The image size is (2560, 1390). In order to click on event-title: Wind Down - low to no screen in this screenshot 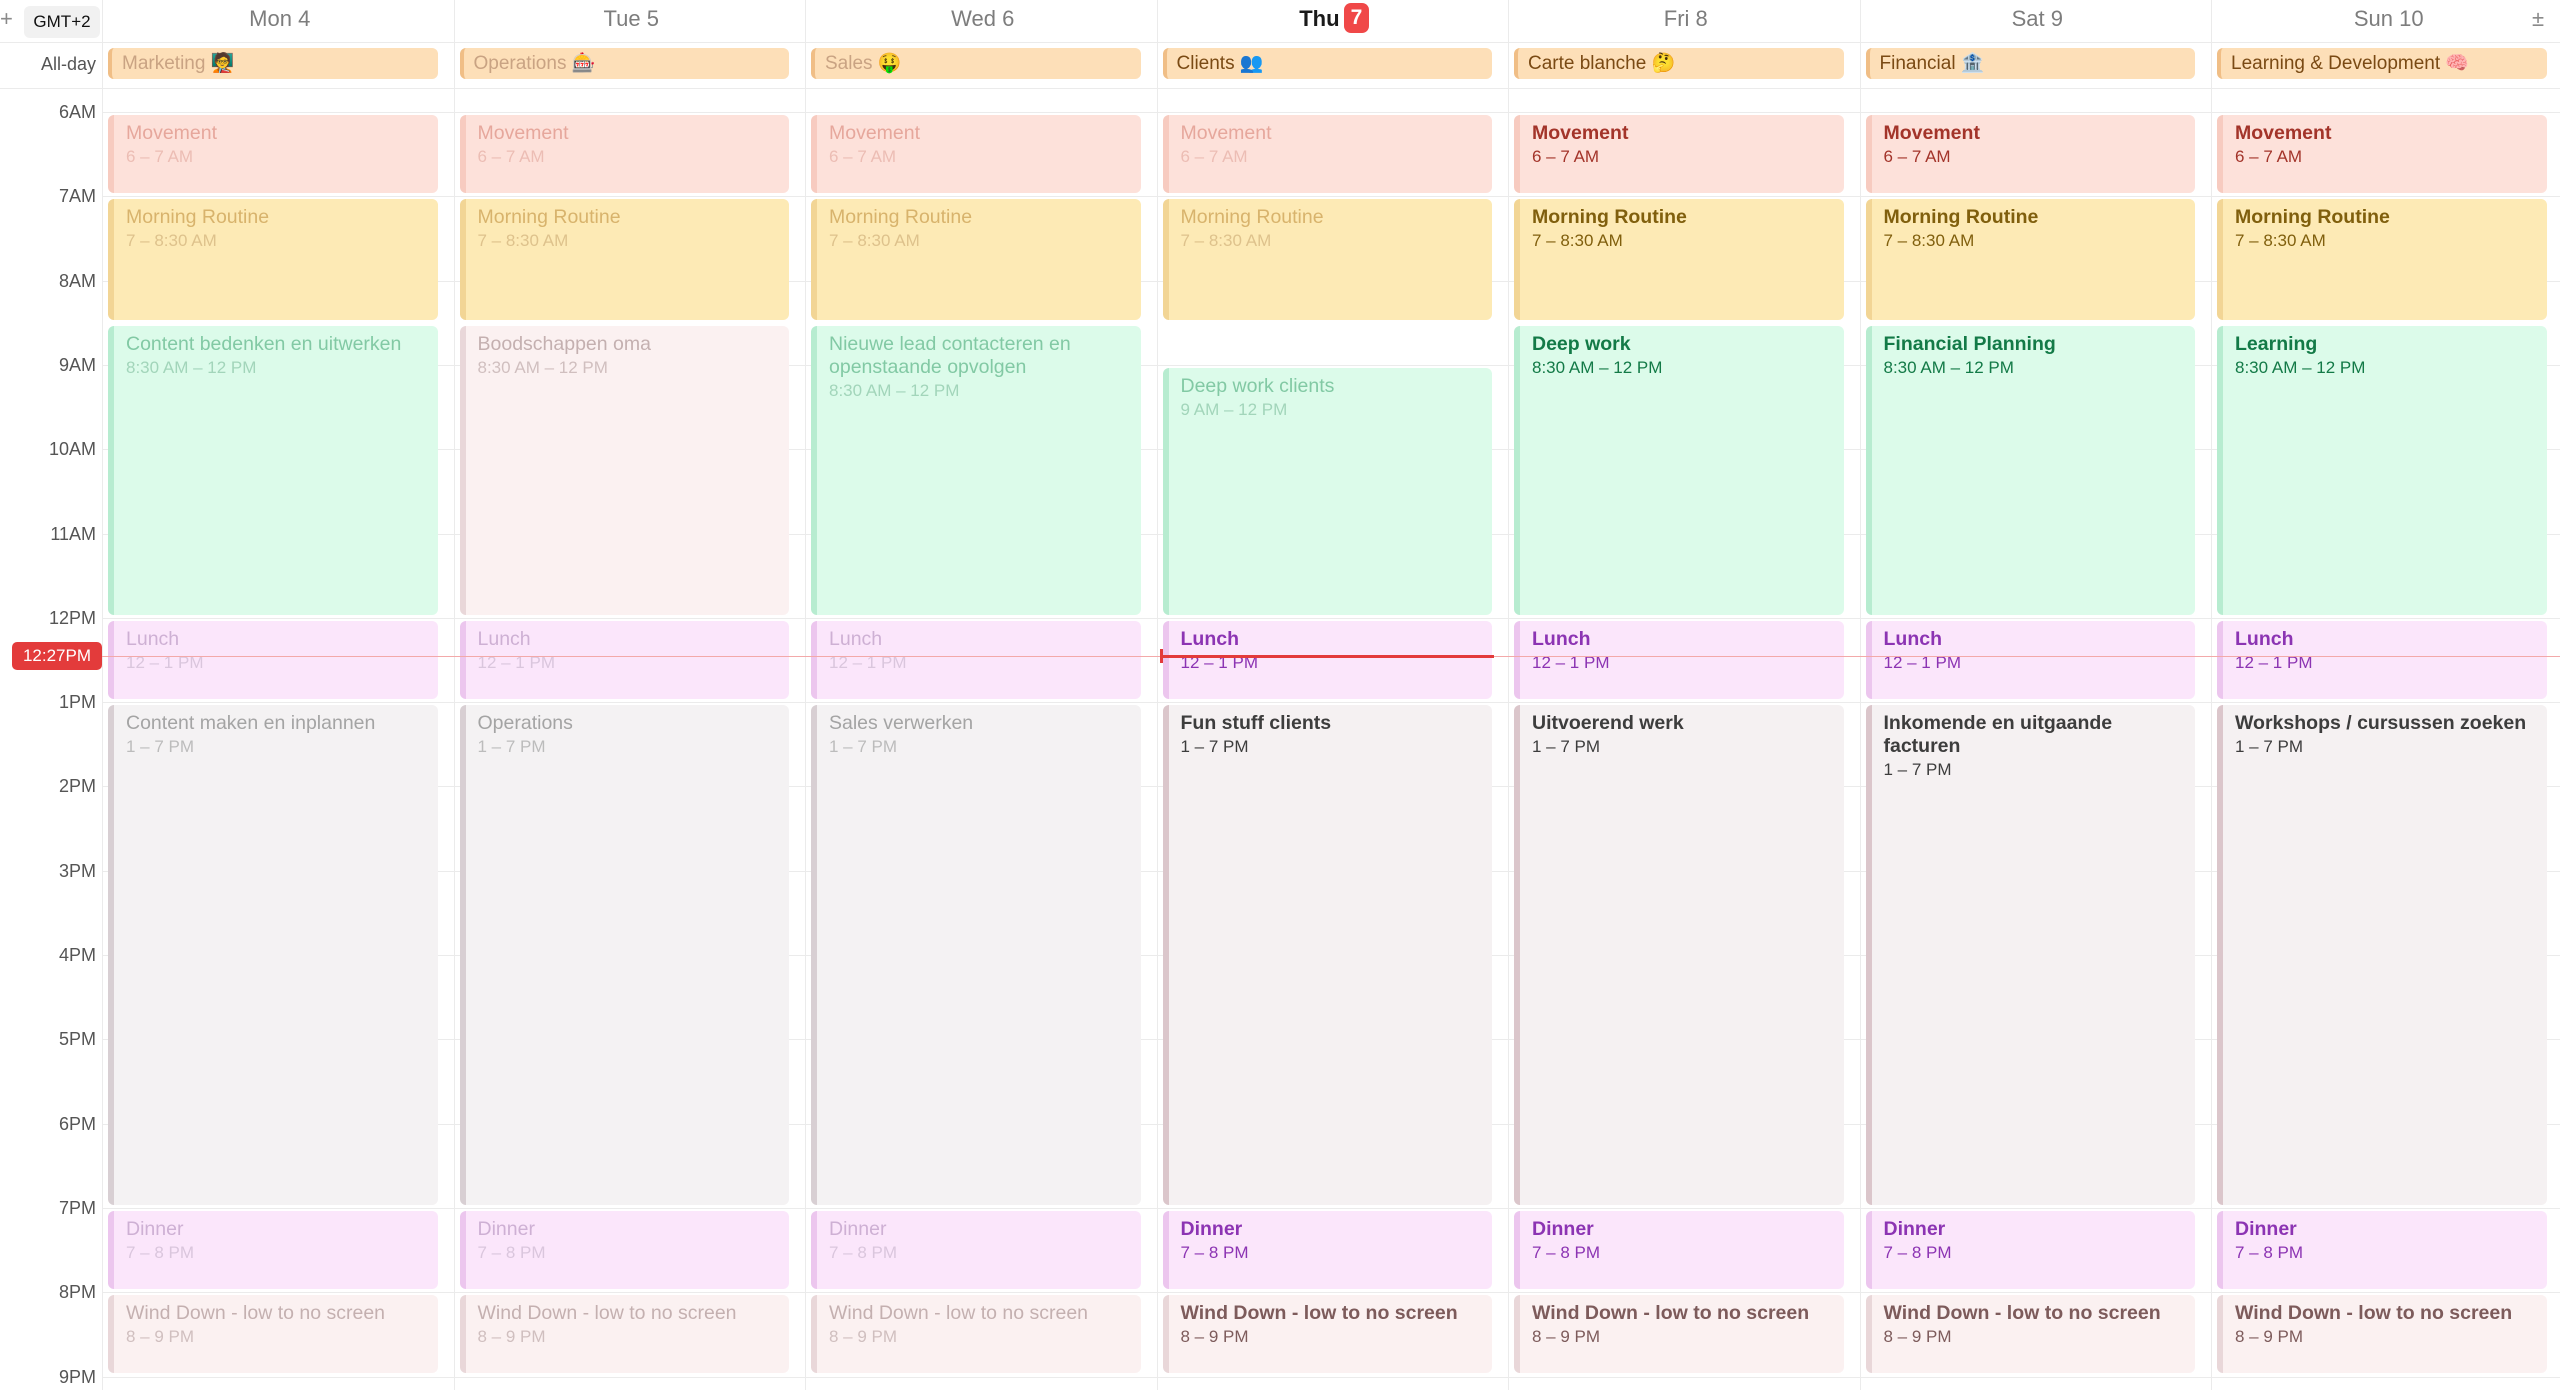, I will do `click(1319, 1313)`.